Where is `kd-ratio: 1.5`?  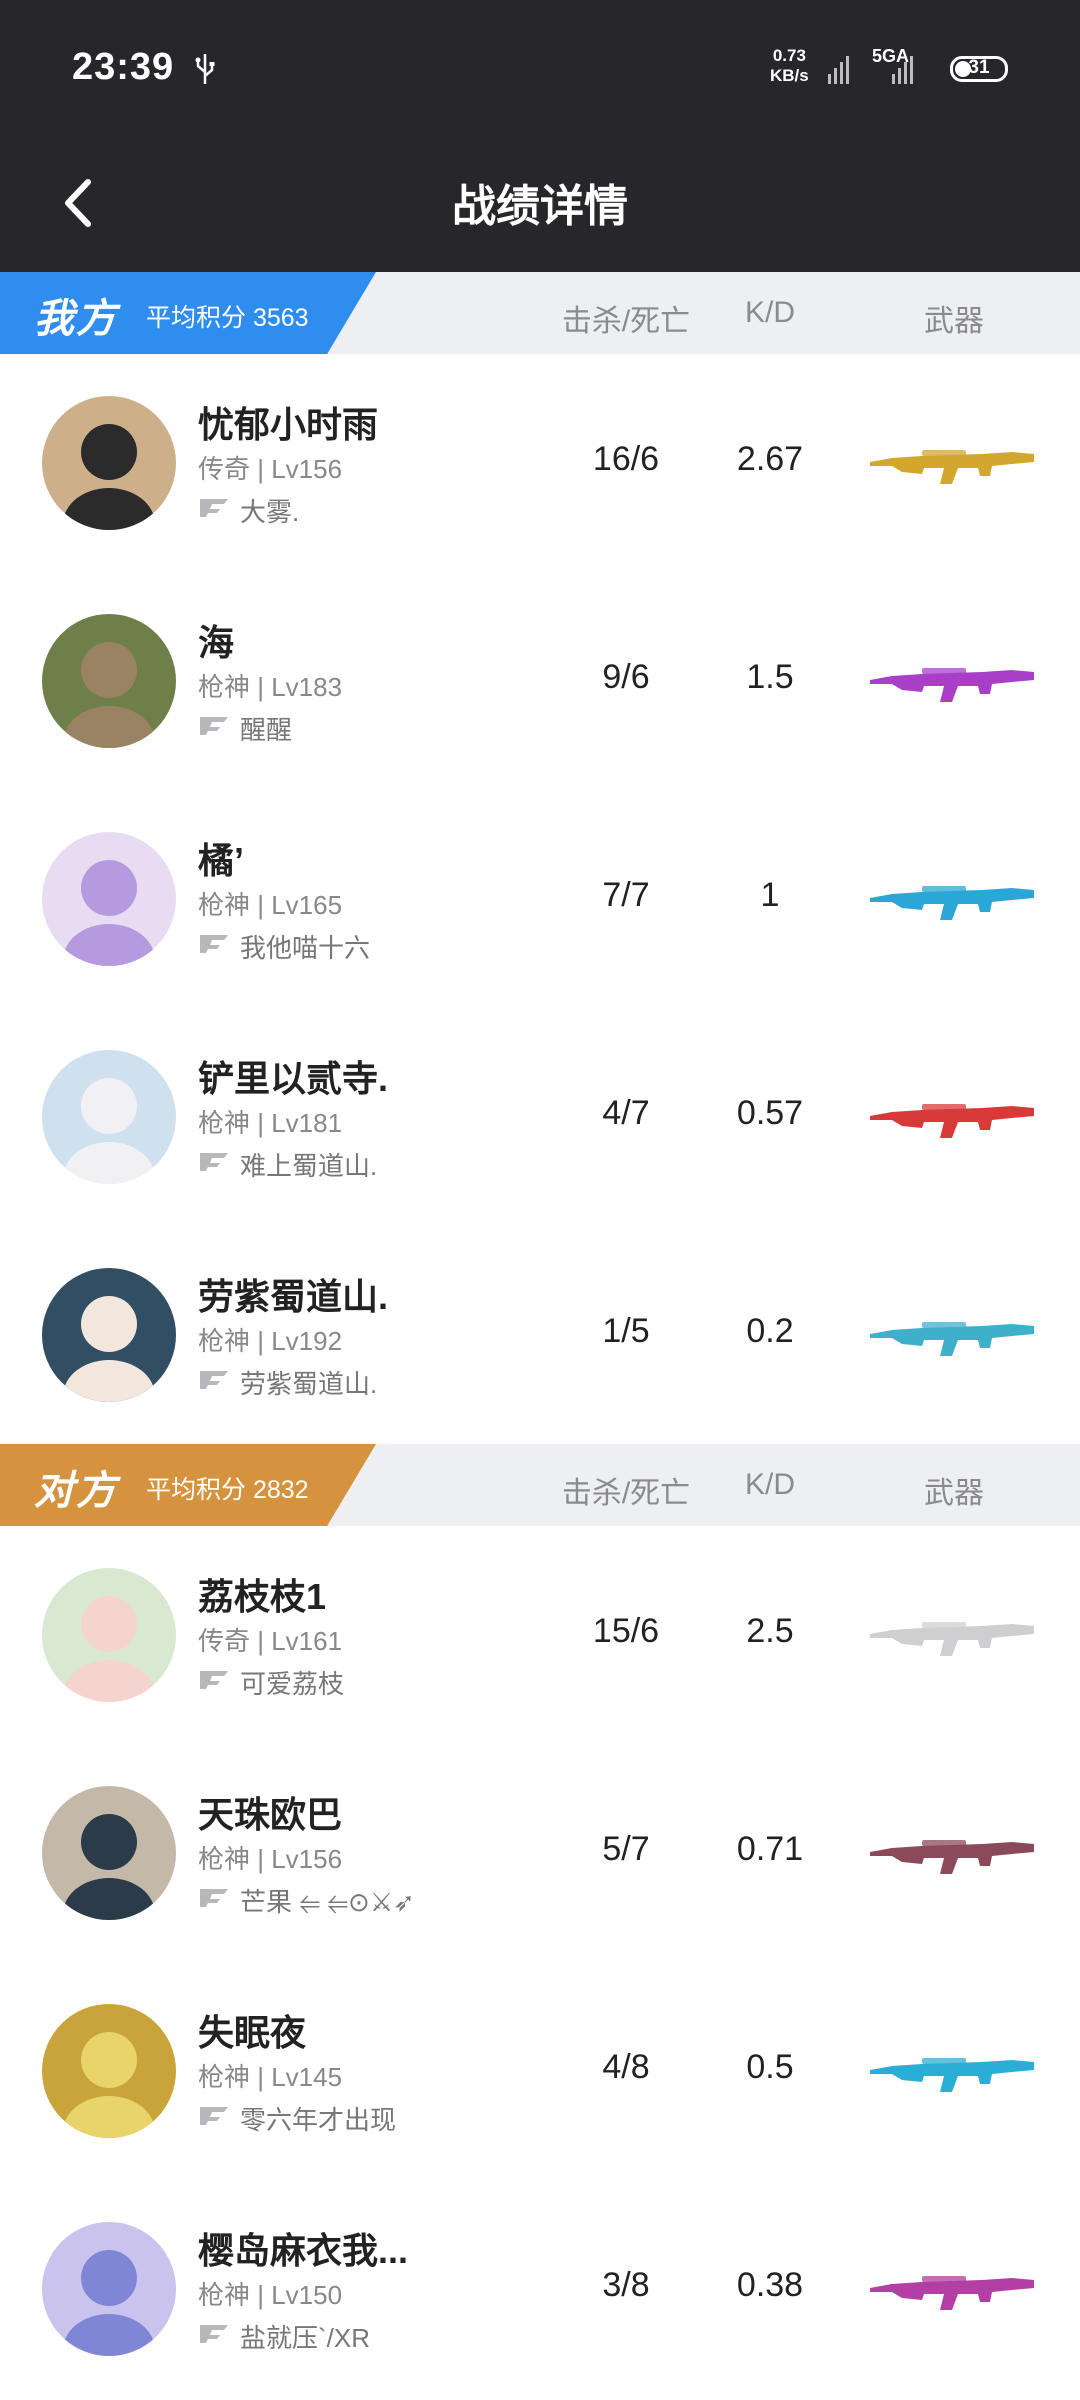
kd-ratio: 1.5 is located at coordinates (770, 677).